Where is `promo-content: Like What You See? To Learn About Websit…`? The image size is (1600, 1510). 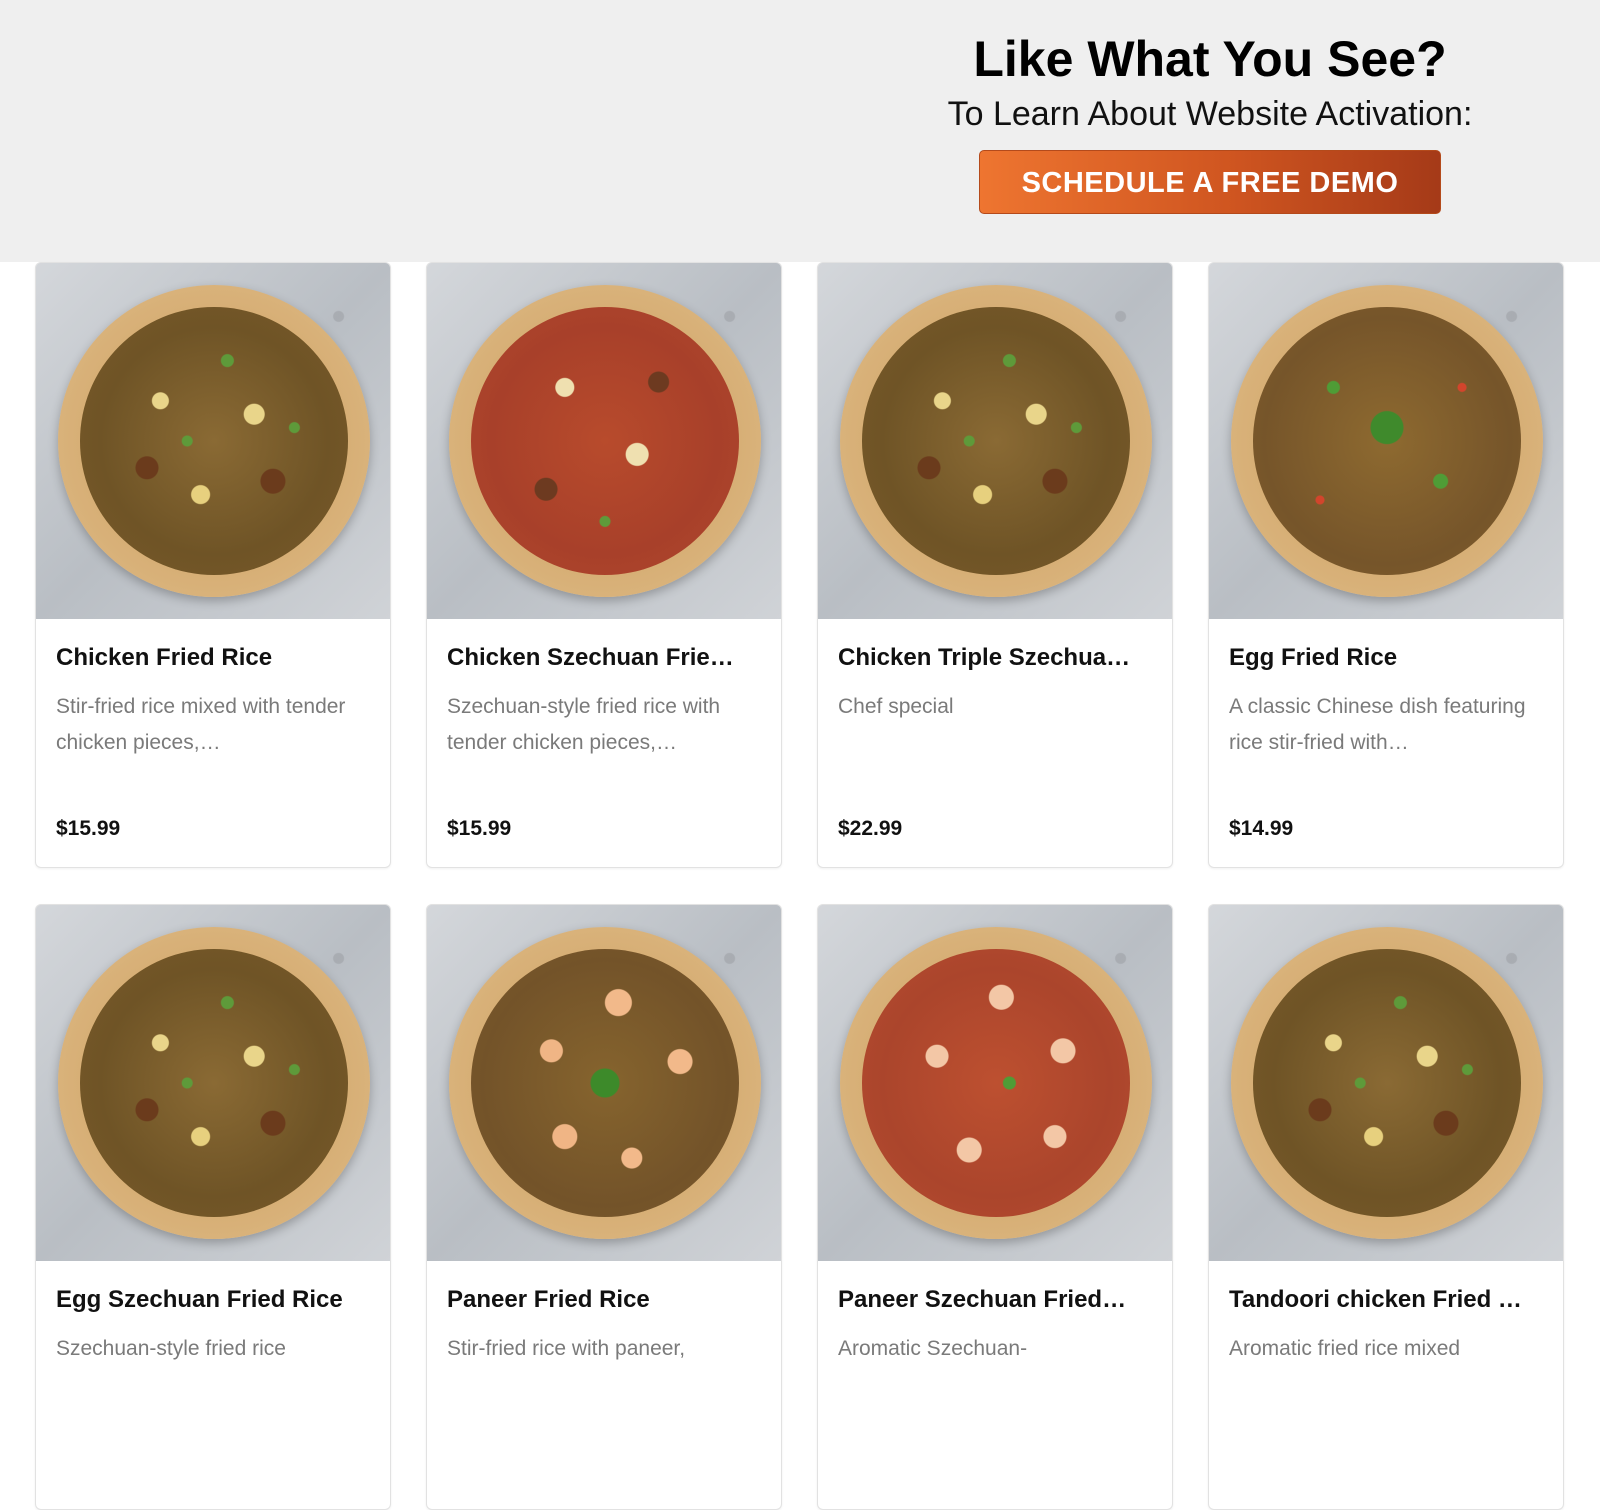 promo-content: Like What You See? To Learn About Websit… is located at coordinates (1210, 107).